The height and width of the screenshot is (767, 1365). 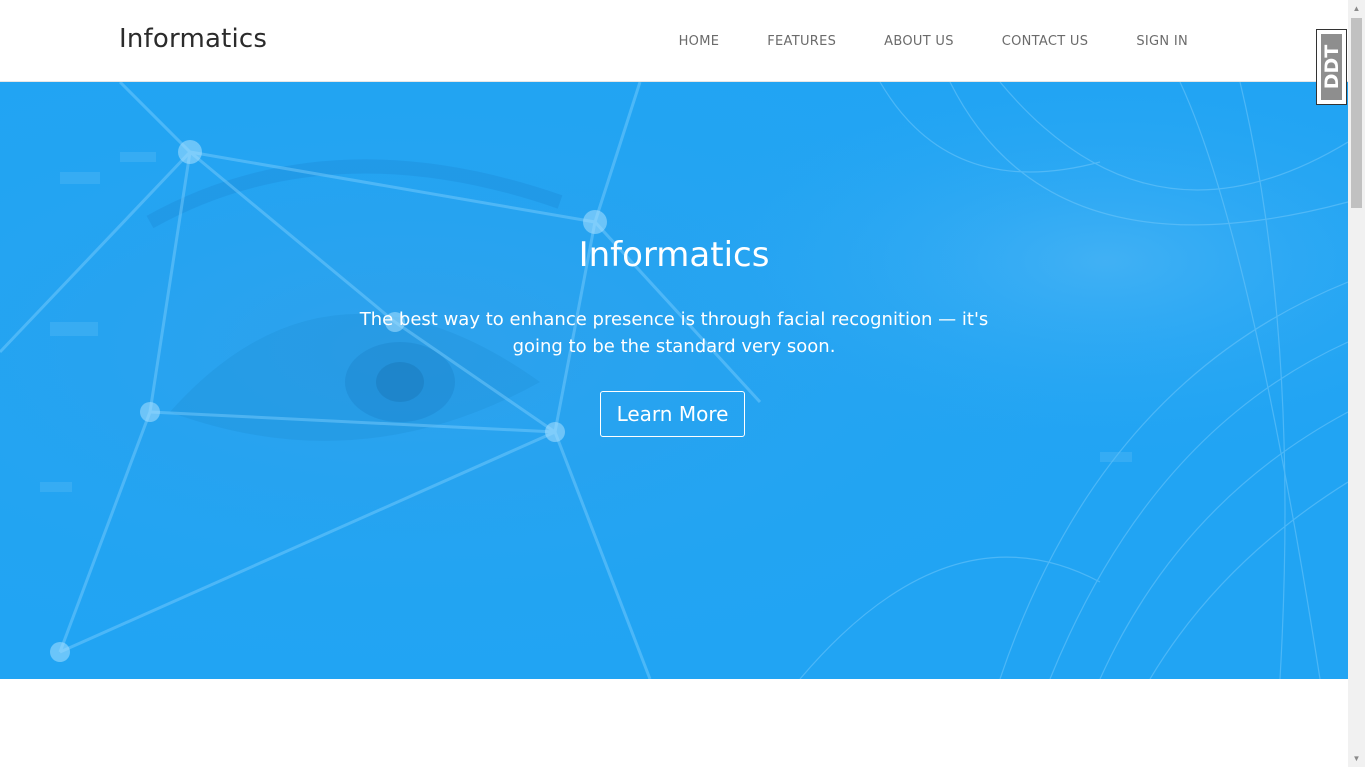 I want to click on nav-link-home: HOME, so click(x=699, y=41).